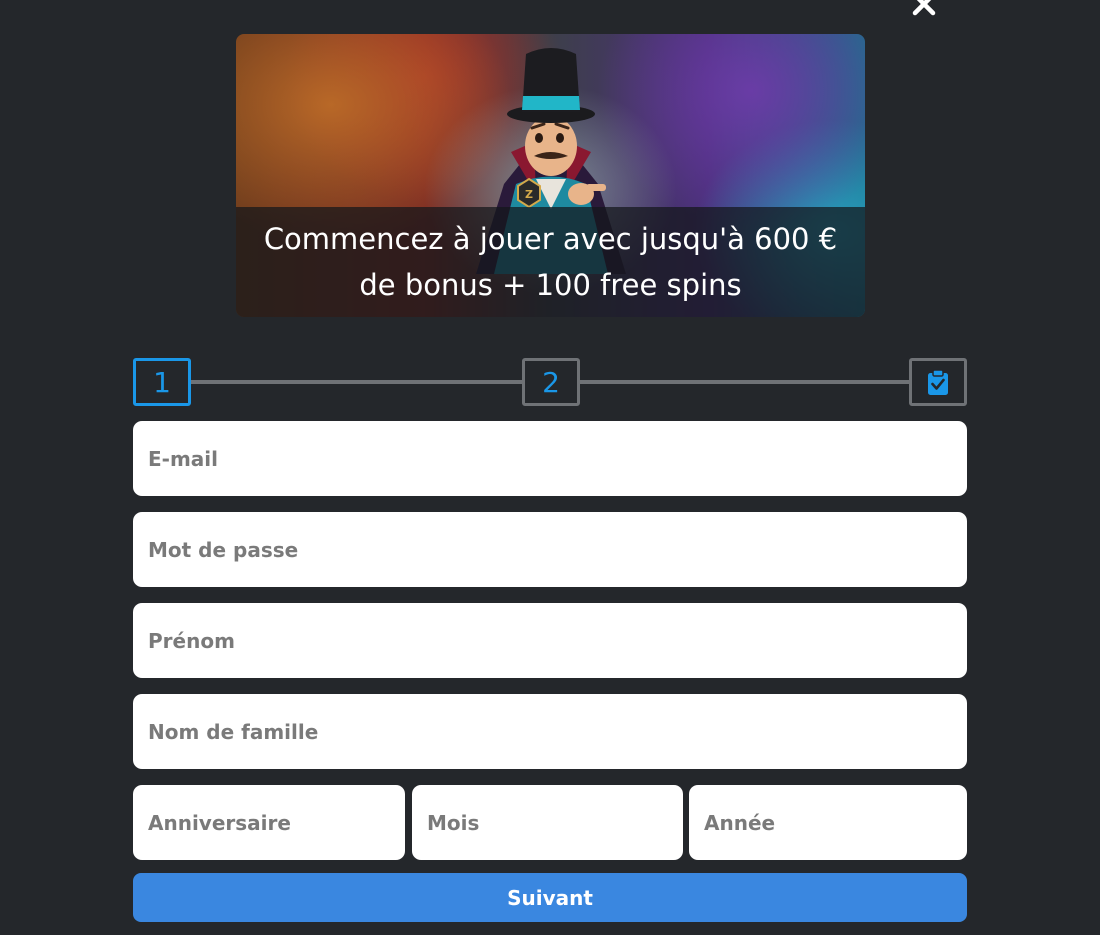  What do you see at coordinates (547, 822) in the screenshot?
I see `birth-month-field` at bounding box center [547, 822].